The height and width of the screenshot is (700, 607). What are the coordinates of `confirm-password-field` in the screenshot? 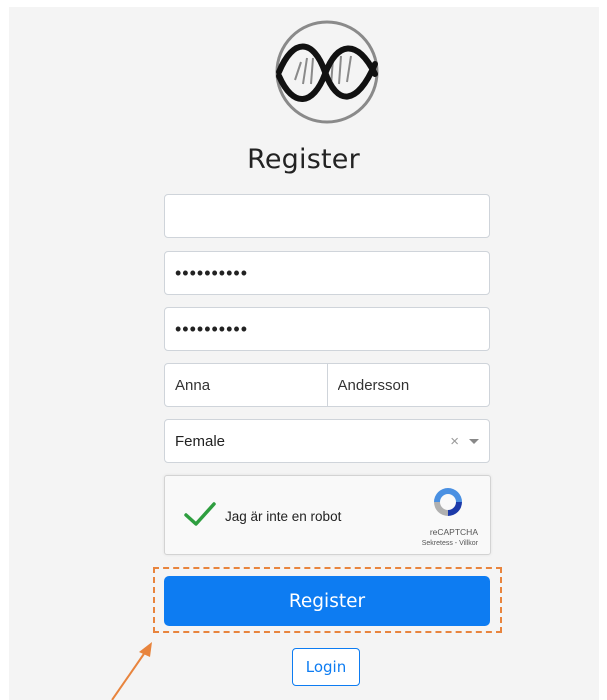 It's located at (327, 329).